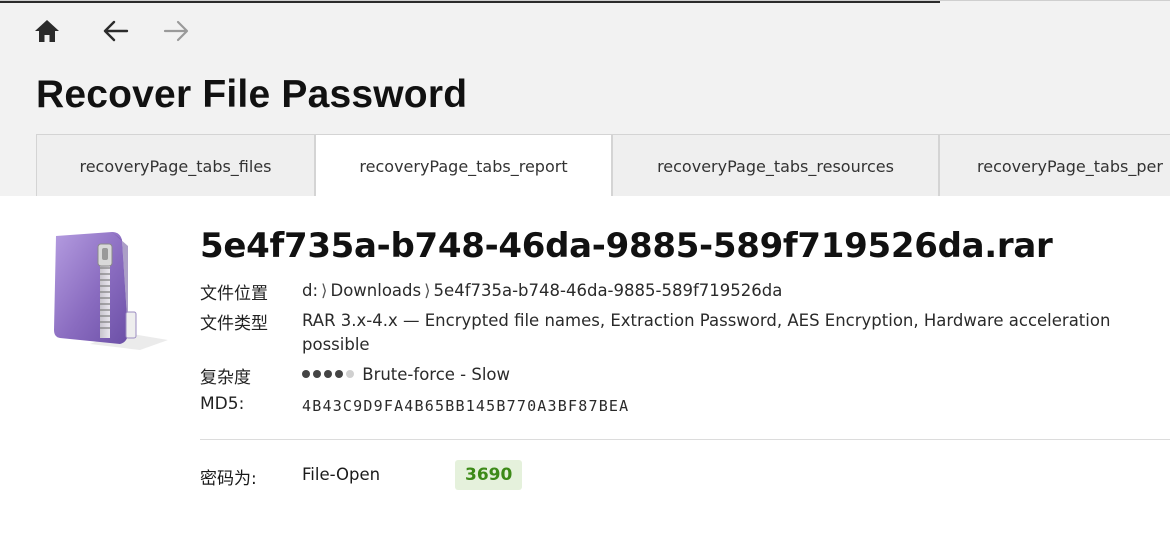  I want to click on forward-button, so click(176, 31).